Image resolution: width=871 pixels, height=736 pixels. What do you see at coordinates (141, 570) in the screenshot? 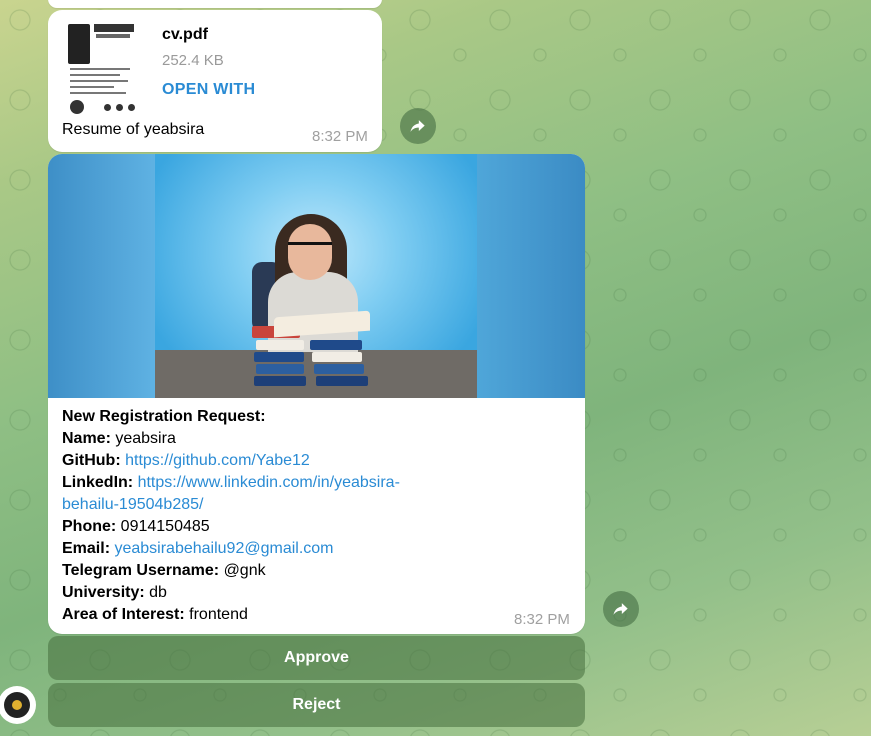
I see `telegram-label: Telegram Username:` at bounding box center [141, 570].